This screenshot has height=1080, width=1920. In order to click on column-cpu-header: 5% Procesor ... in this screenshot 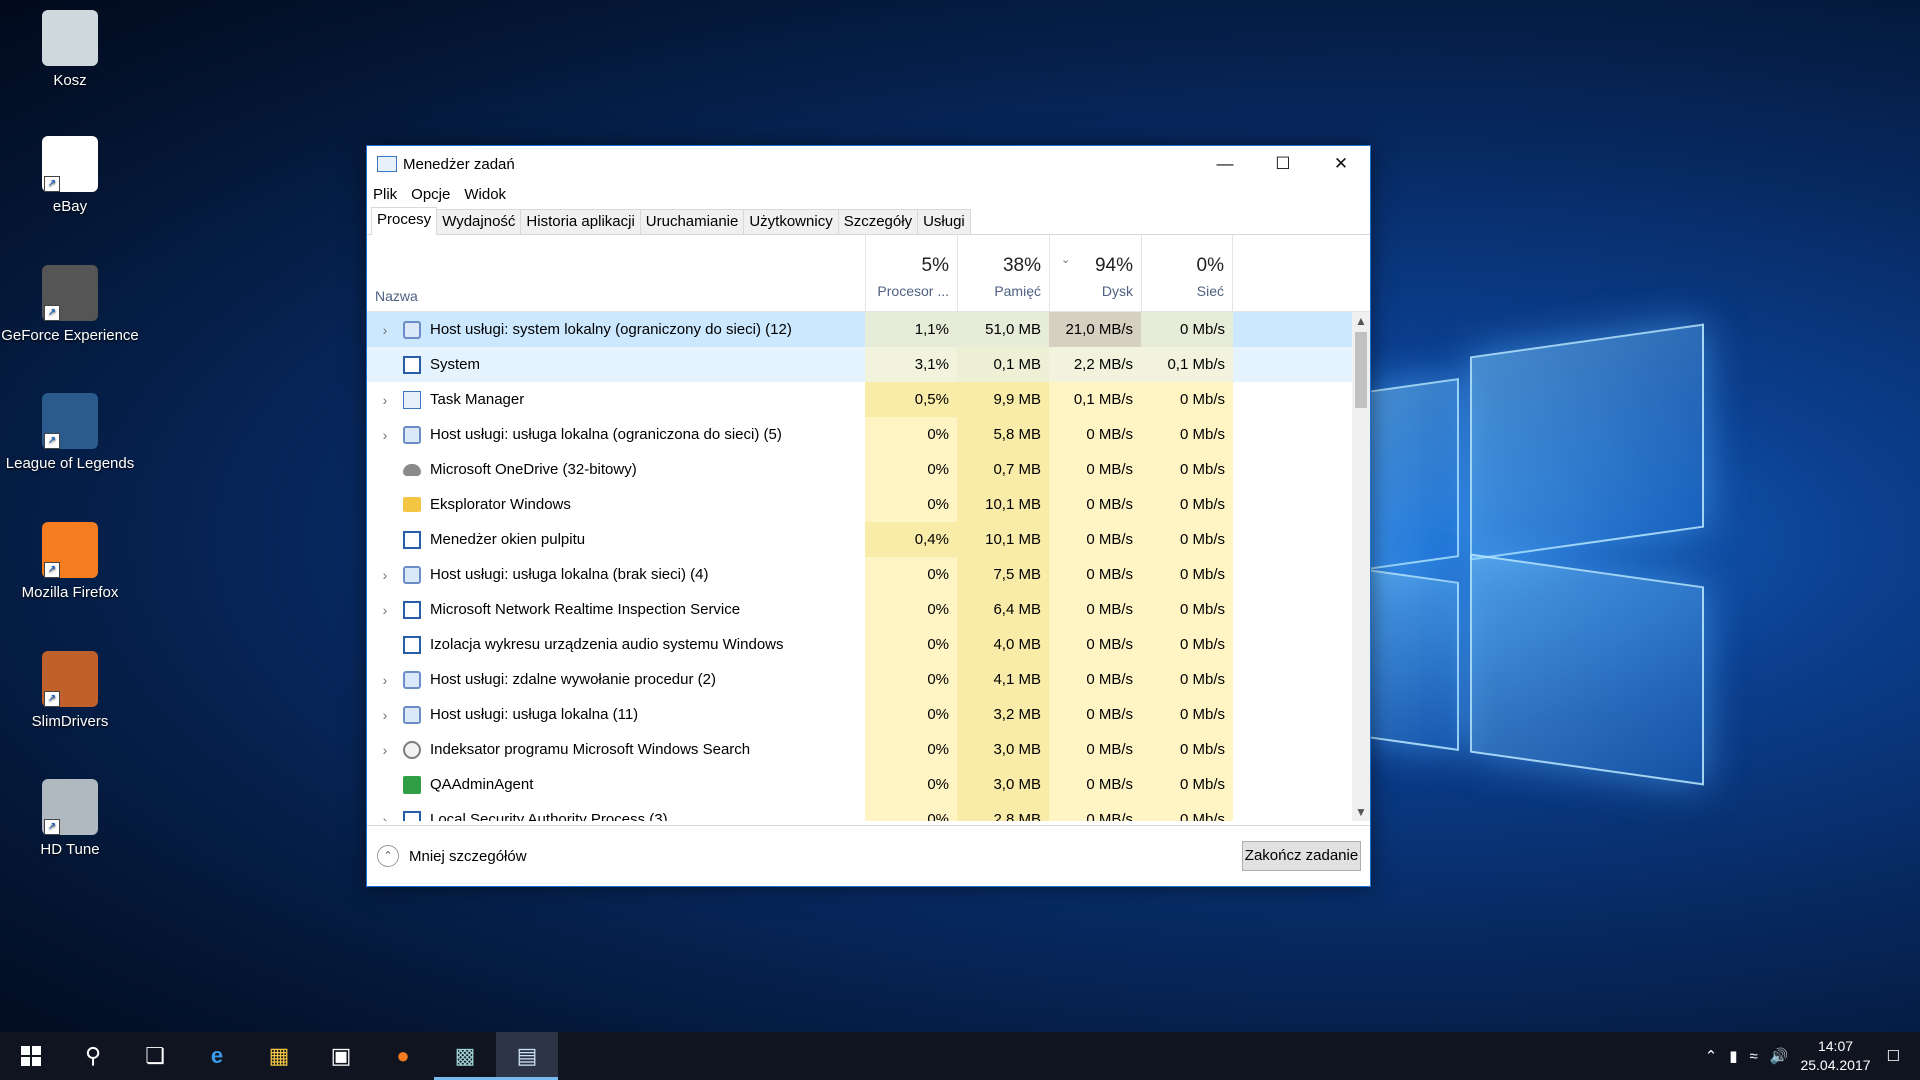, I will do `click(911, 273)`.